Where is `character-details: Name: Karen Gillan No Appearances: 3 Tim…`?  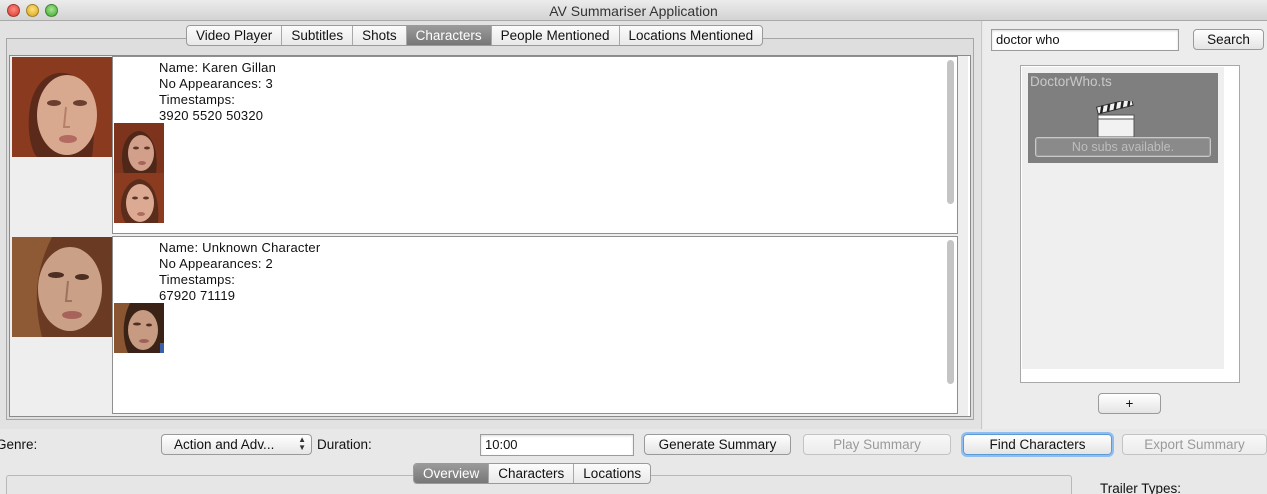
character-details: Name: Karen Gillan No Appearances: 3 Tim… is located at coordinates (217, 92).